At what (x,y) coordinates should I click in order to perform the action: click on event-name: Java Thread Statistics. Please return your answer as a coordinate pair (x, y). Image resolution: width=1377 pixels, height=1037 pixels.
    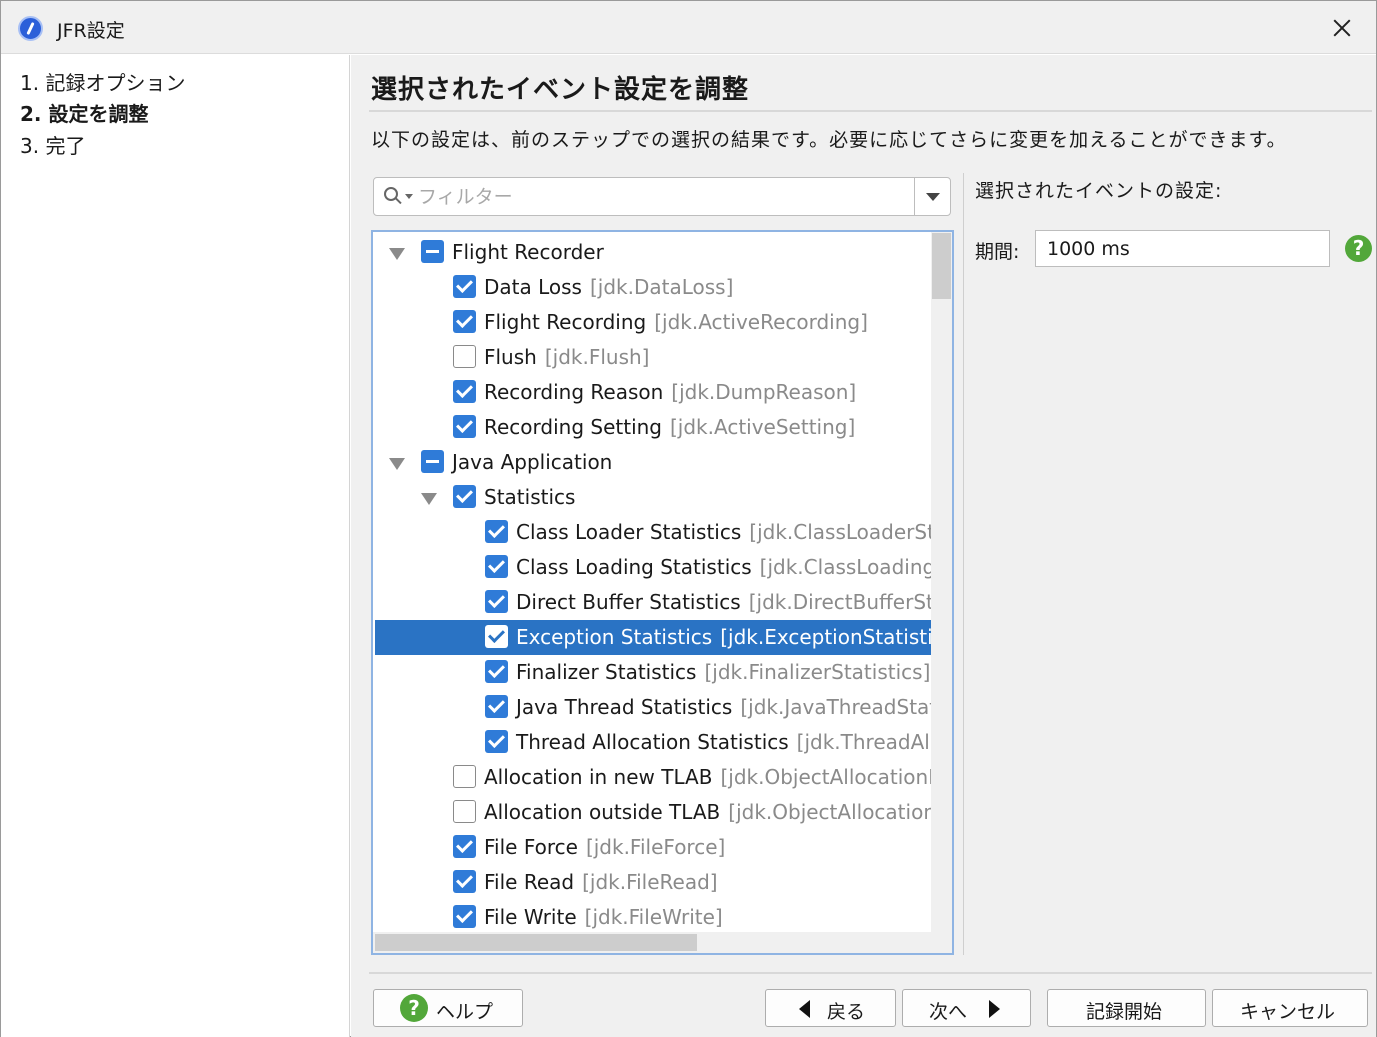
    Looking at the image, I should click on (624, 707).